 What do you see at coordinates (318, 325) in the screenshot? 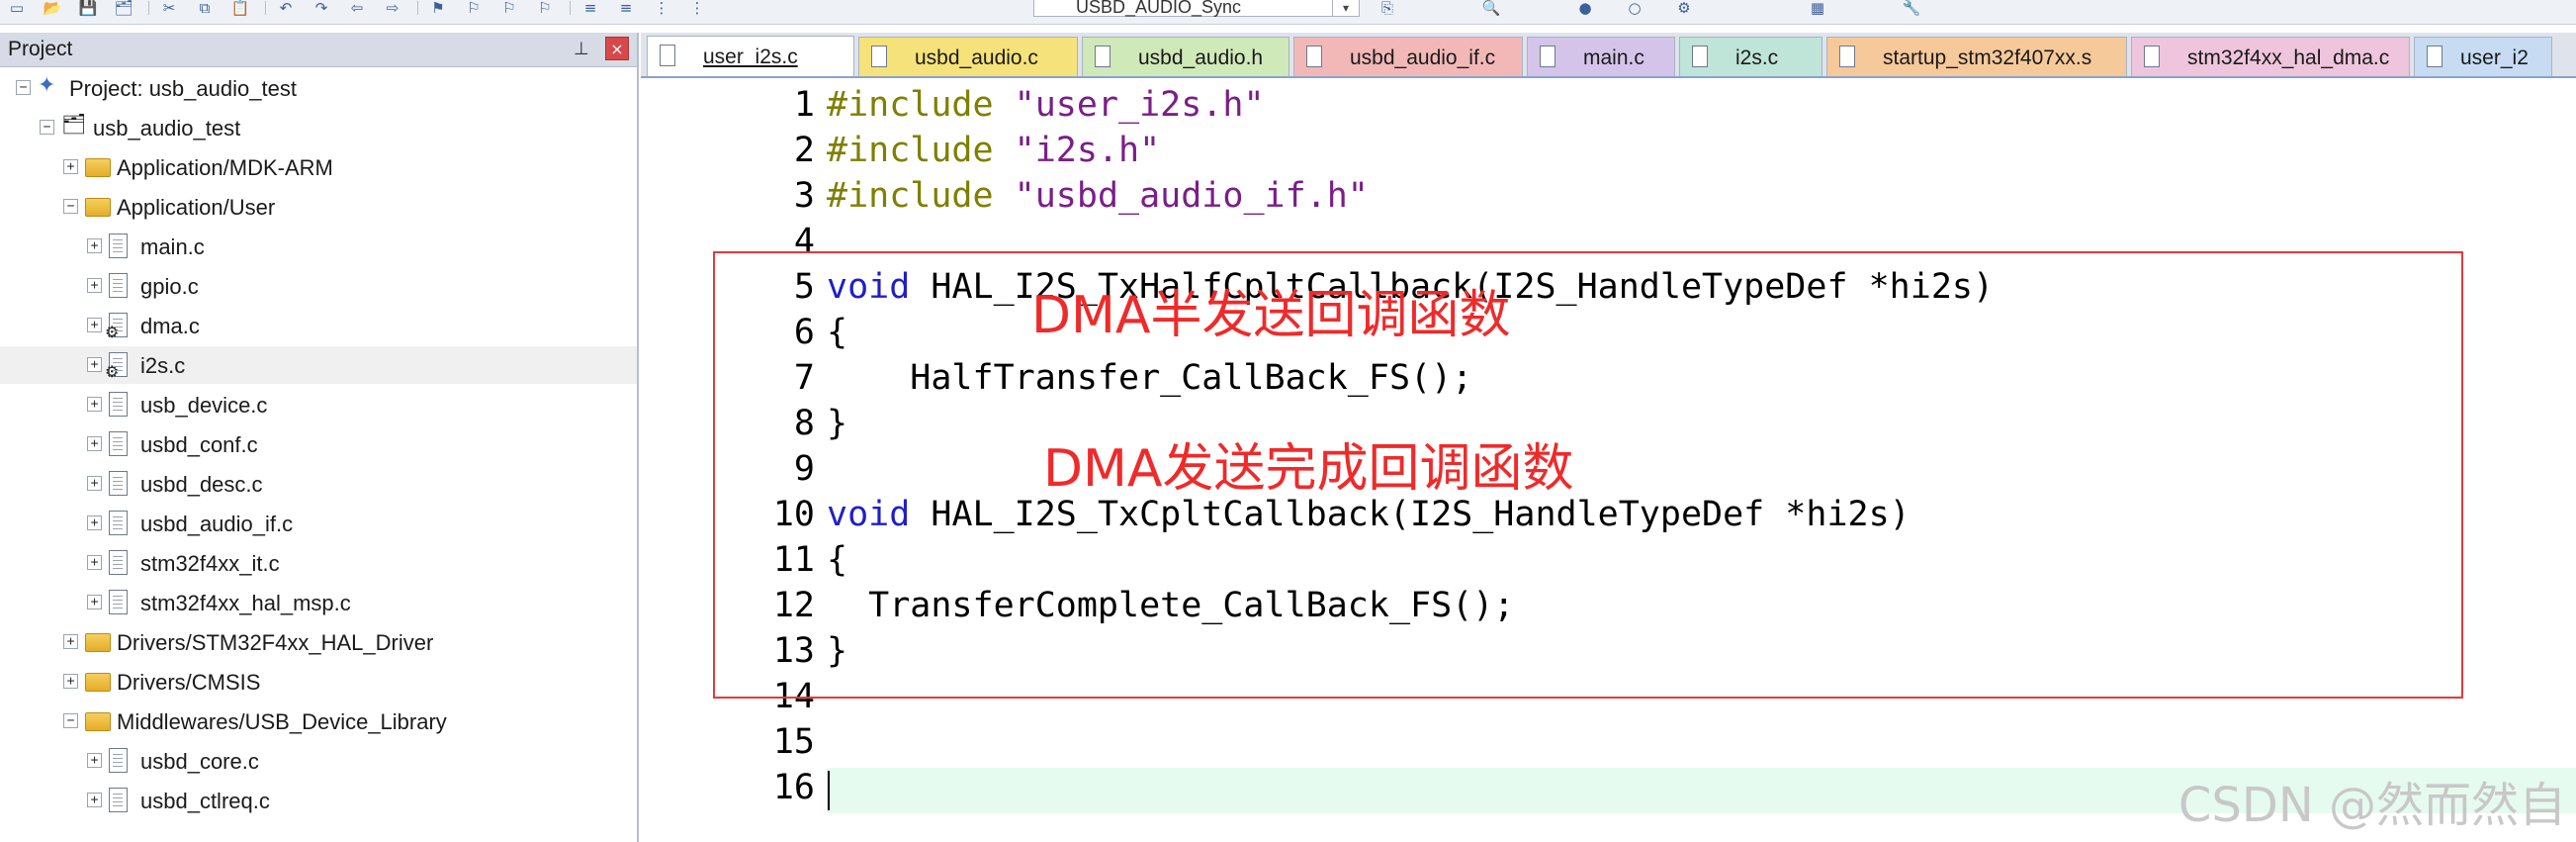
I see `tree-file: + ⚙ dma.c` at bounding box center [318, 325].